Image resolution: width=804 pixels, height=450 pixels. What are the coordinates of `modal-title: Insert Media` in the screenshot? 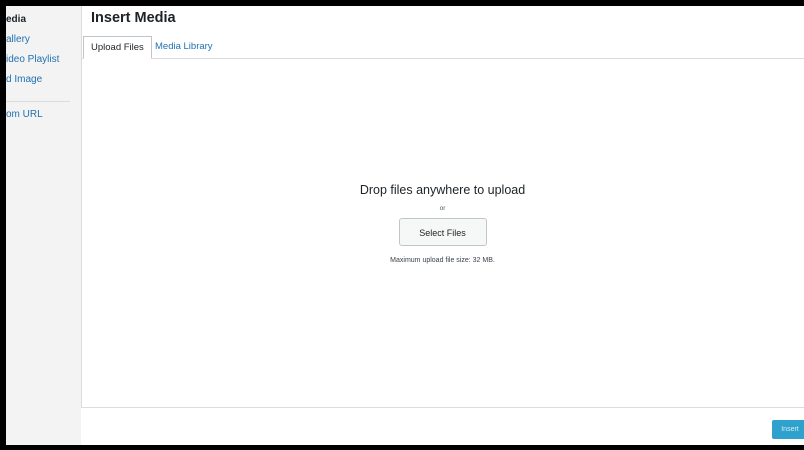 It's located at (133, 18).